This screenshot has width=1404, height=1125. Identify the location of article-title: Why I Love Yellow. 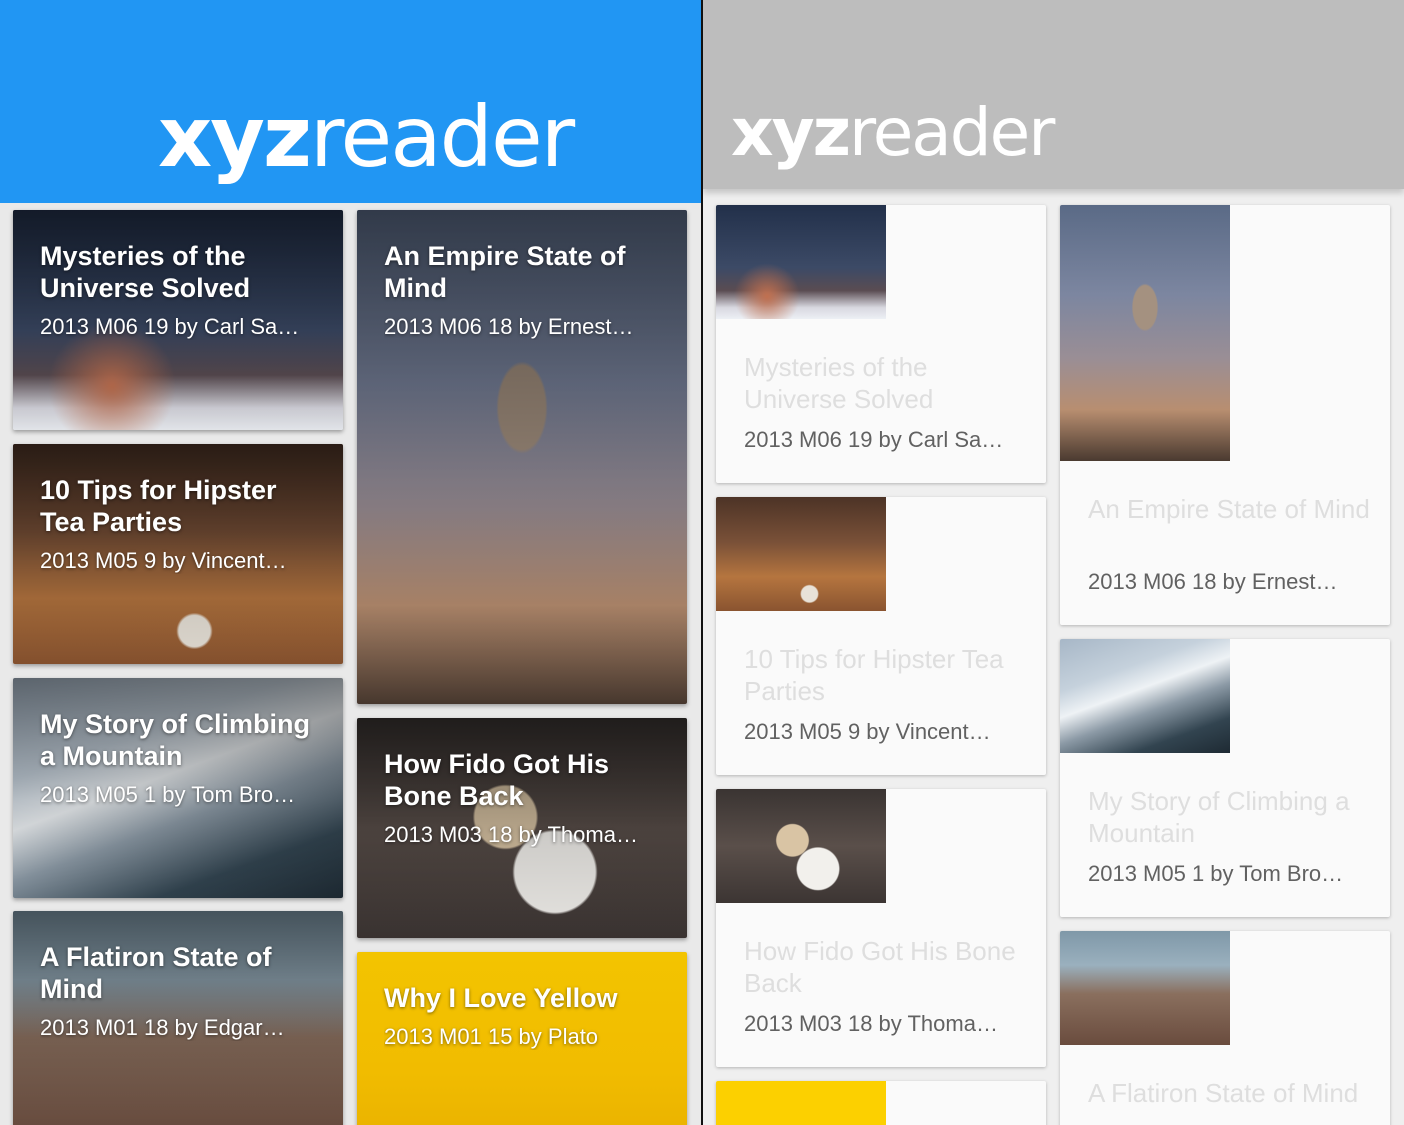
(501, 998).